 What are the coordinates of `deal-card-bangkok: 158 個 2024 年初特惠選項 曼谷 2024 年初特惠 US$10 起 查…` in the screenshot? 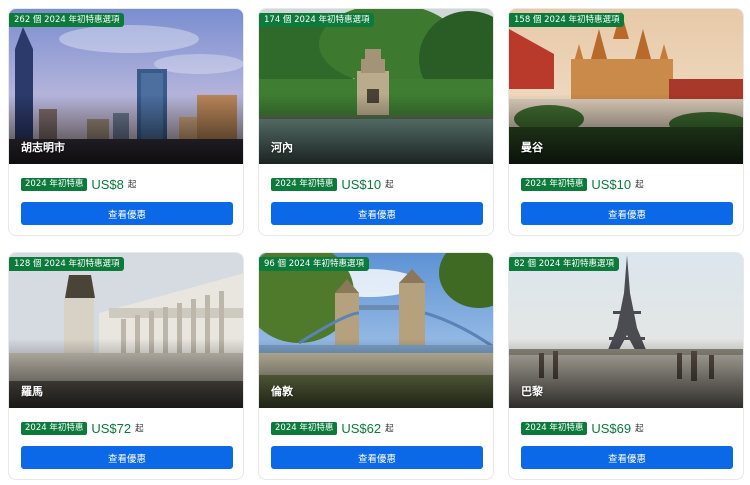 It's located at (626, 122).